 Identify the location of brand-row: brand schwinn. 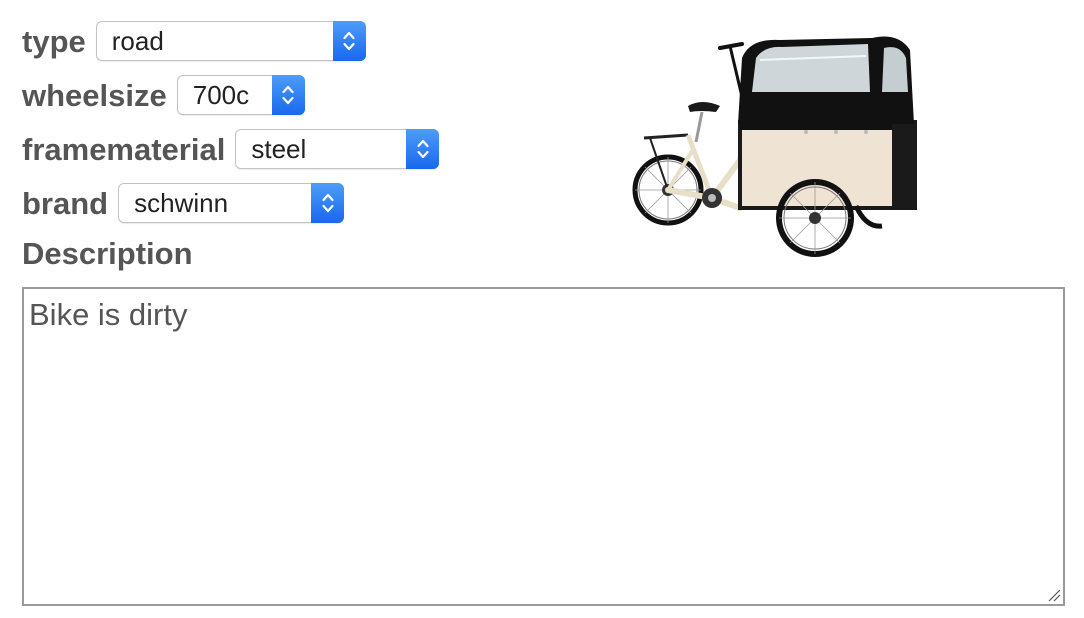
(230, 203).